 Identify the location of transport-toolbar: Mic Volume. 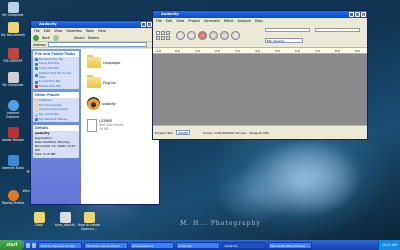
(260, 36).